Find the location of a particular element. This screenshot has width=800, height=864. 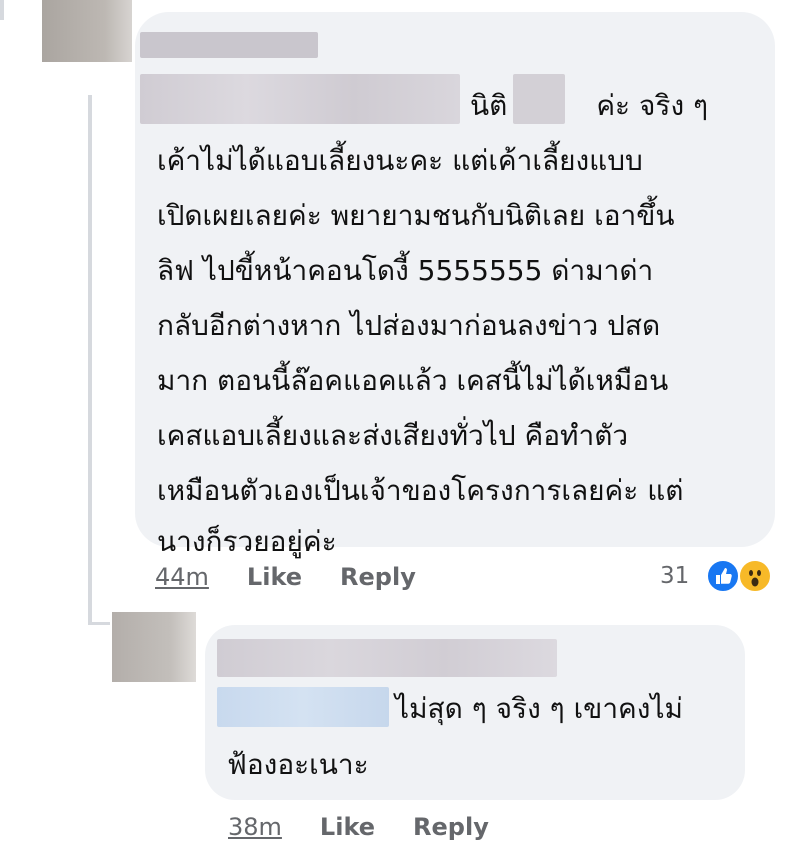

redacted-mention-block is located at coordinates (303, 707).